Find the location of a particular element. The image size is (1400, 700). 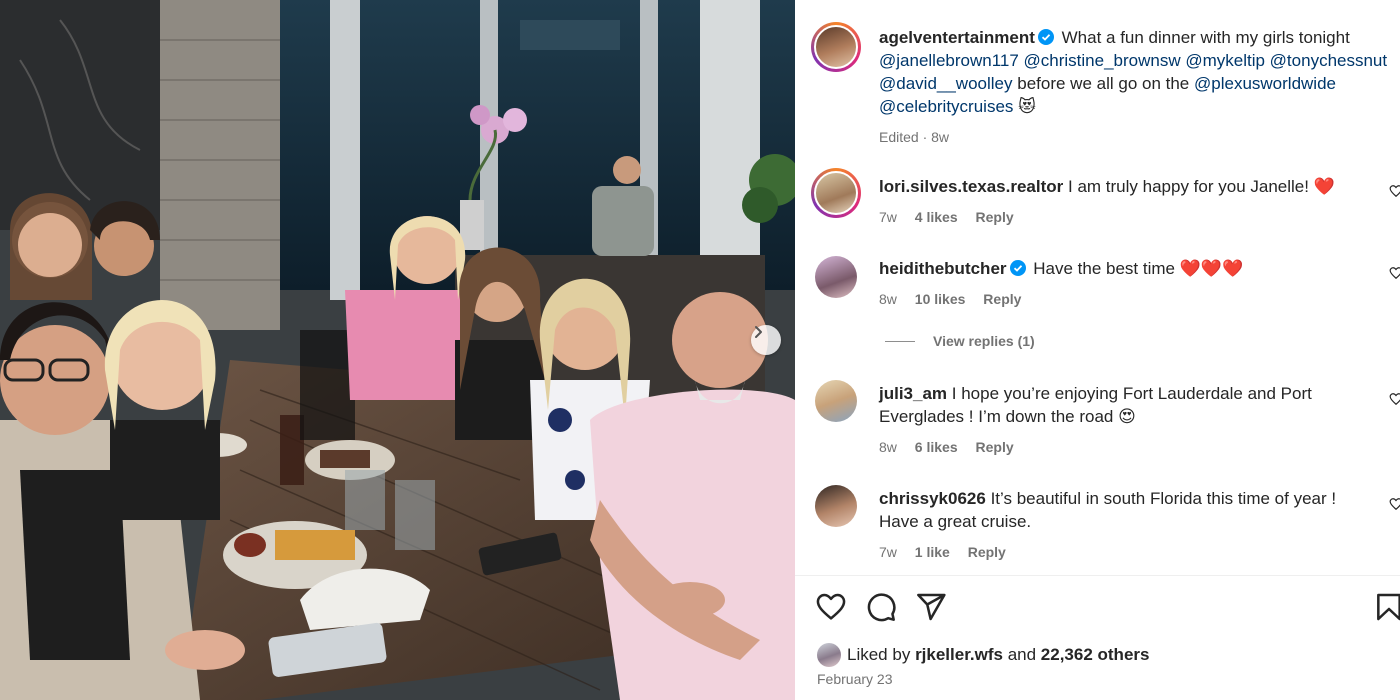

send-icon is located at coordinates (931, 607).